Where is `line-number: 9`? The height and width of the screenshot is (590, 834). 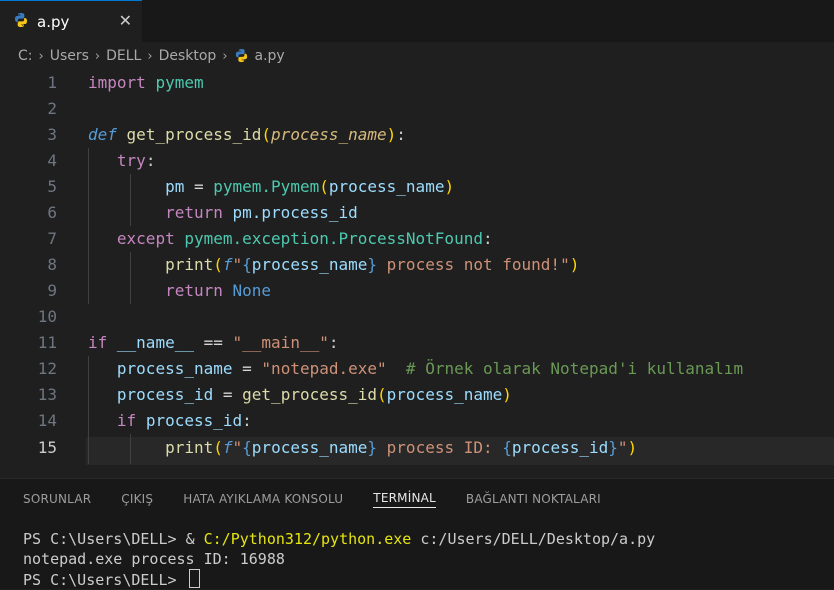 line-number: 9 is located at coordinates (52, 290).